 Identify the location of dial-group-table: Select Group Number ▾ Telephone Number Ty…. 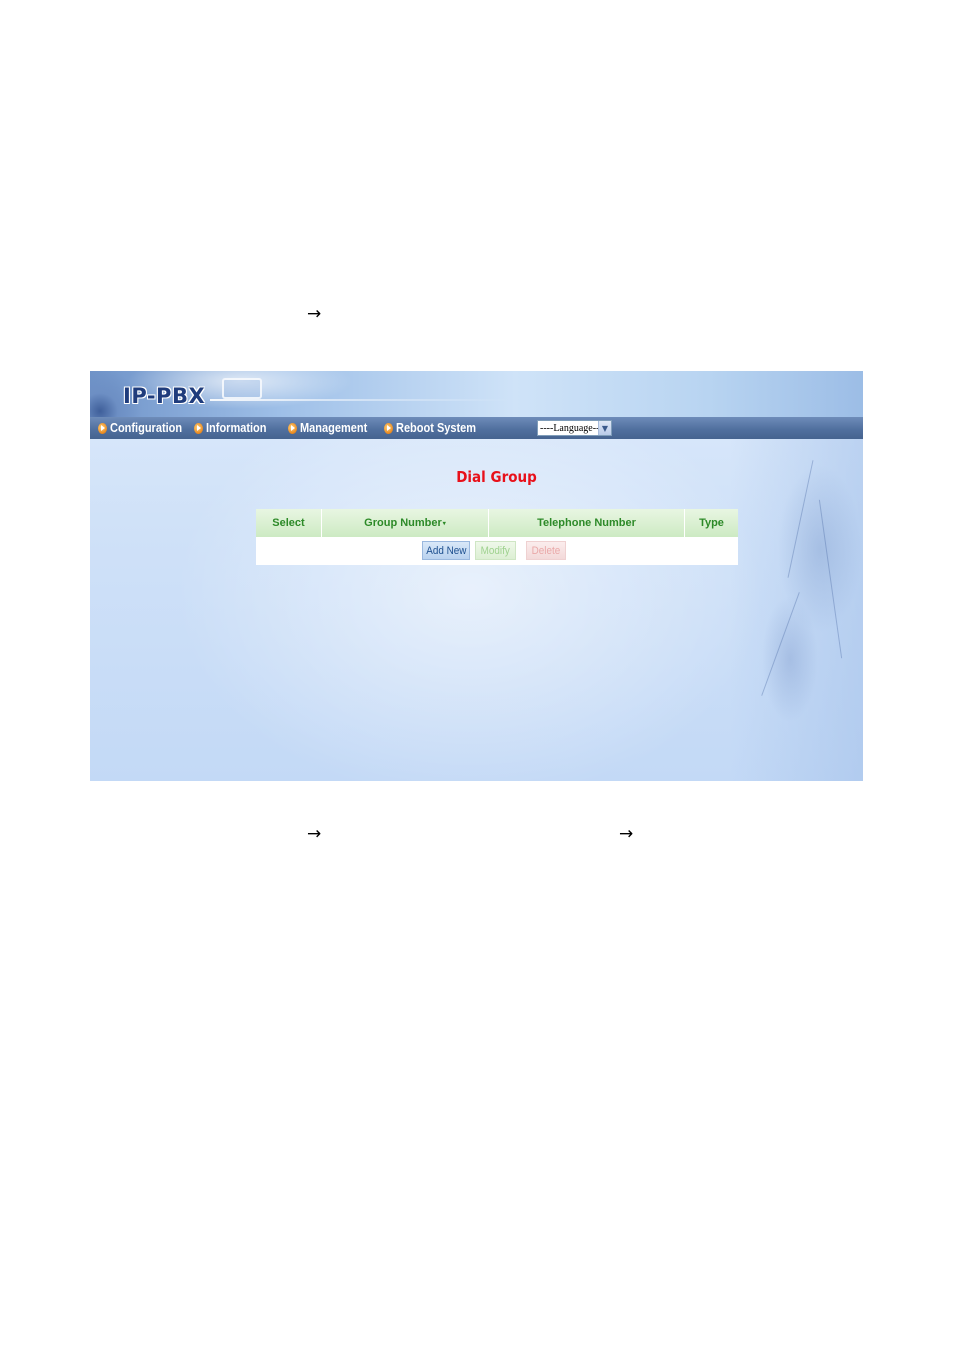
(497, 537).